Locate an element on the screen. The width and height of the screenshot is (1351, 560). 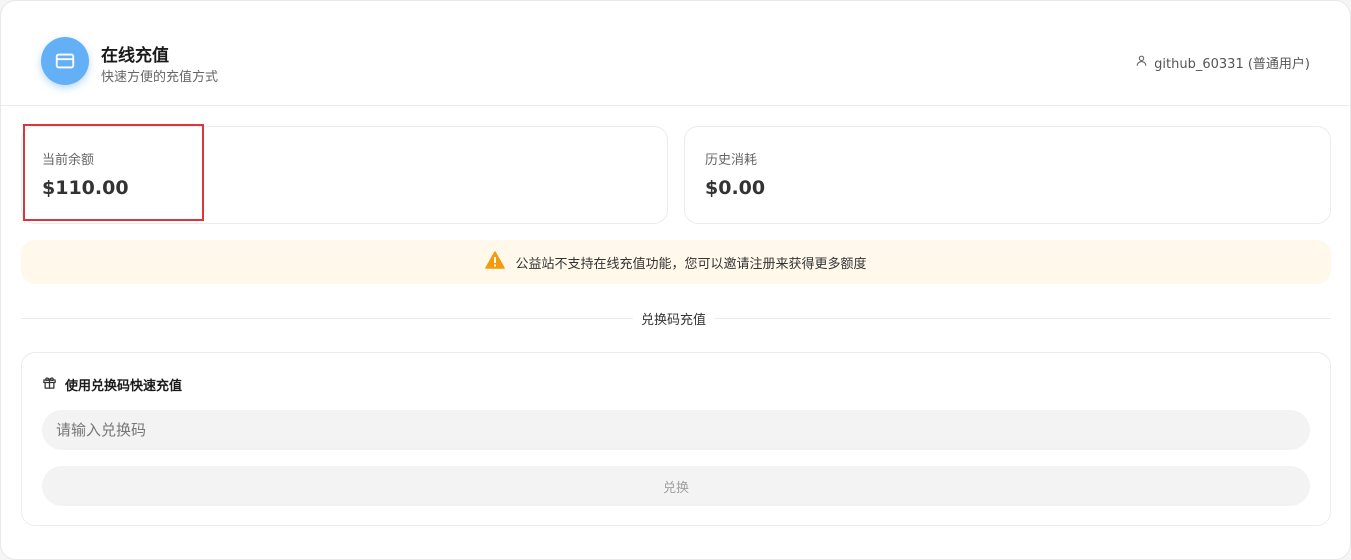
user-icon is located at coordinates (1141, 62).